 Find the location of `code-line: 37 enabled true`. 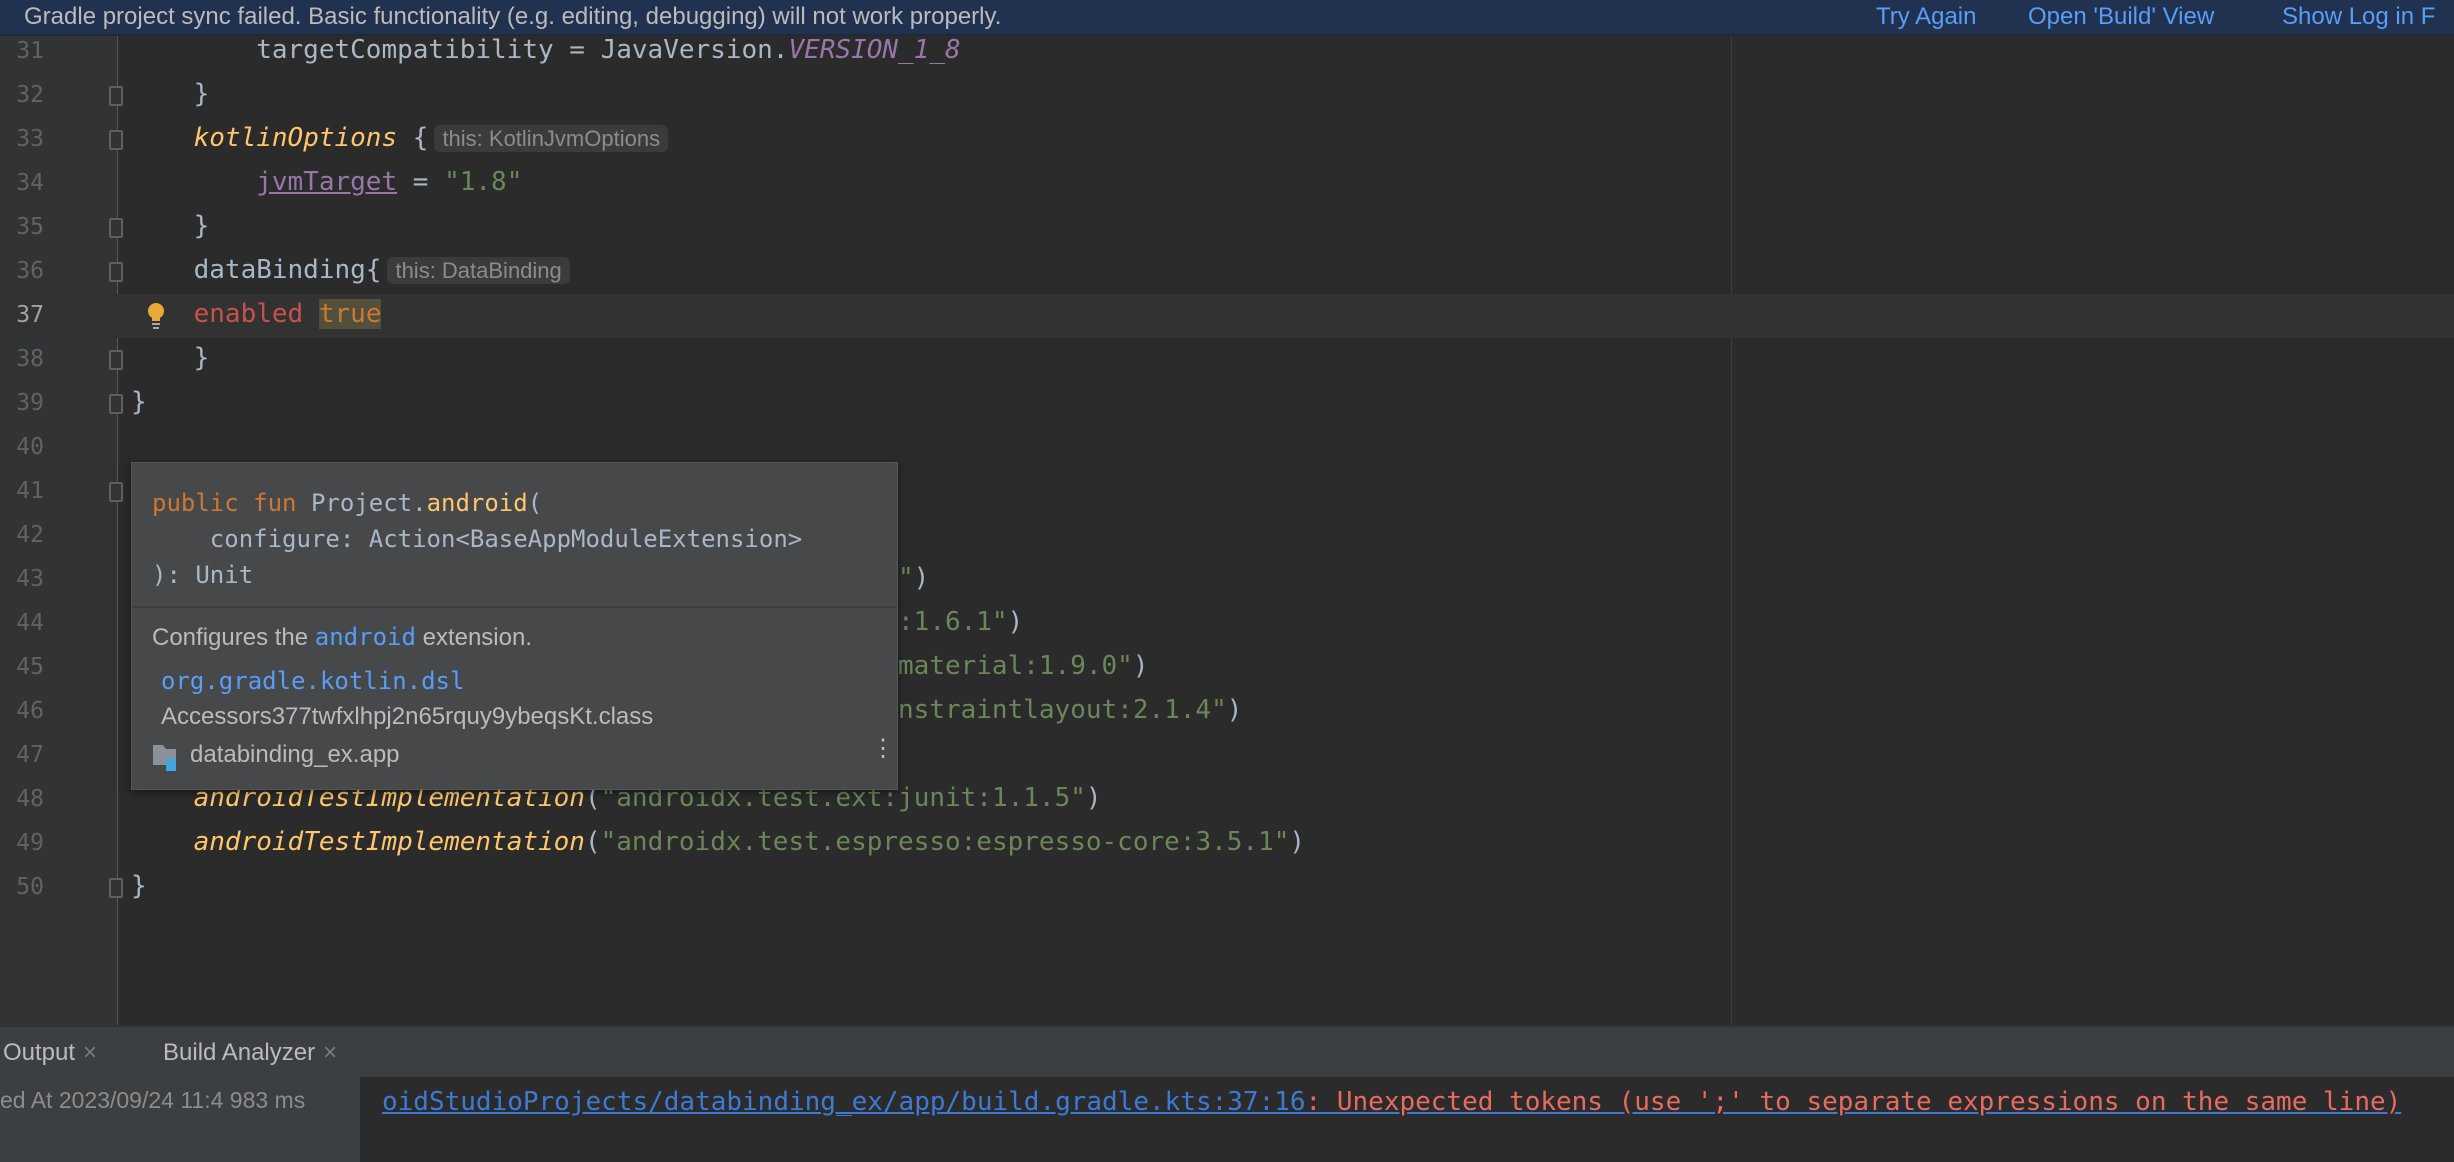

code-line: 37 enabled true is located at coordinates (1227, 316).